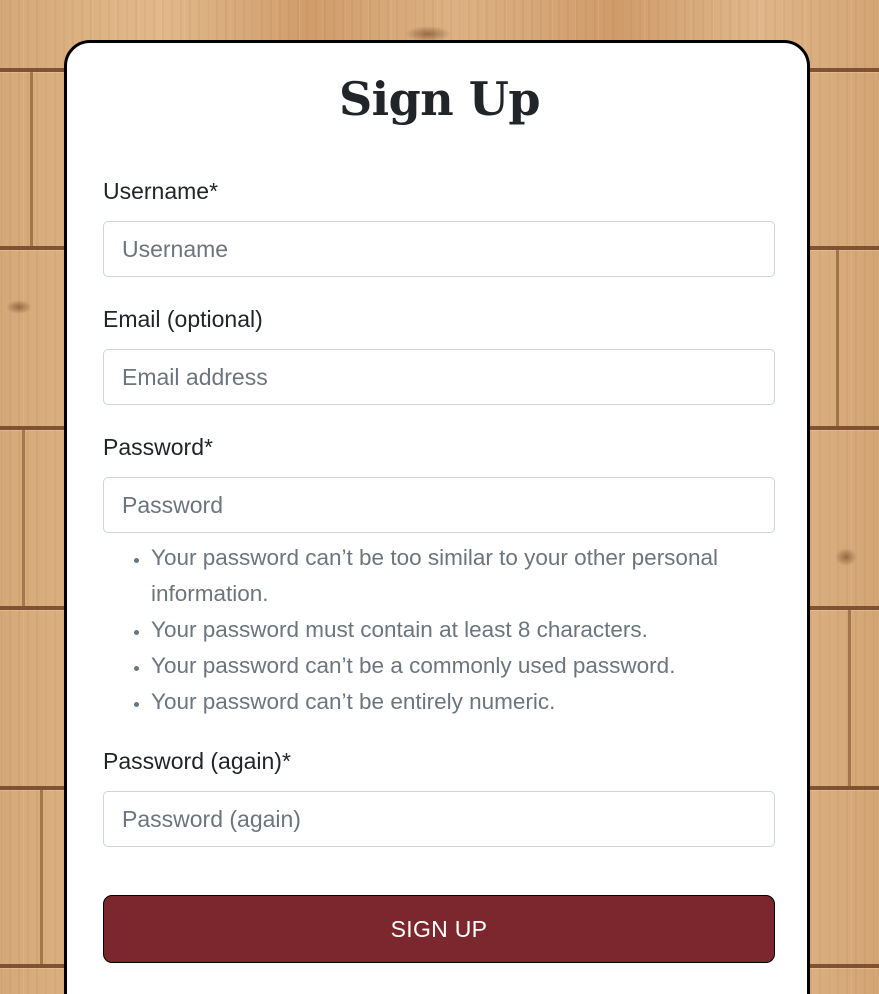 The height and width of the screenshot is (994, 879). What do you see at coordinates (439, 929) in the screenshot?
I see `signup-button: SIGN UP` at bounding box center [439, 929].